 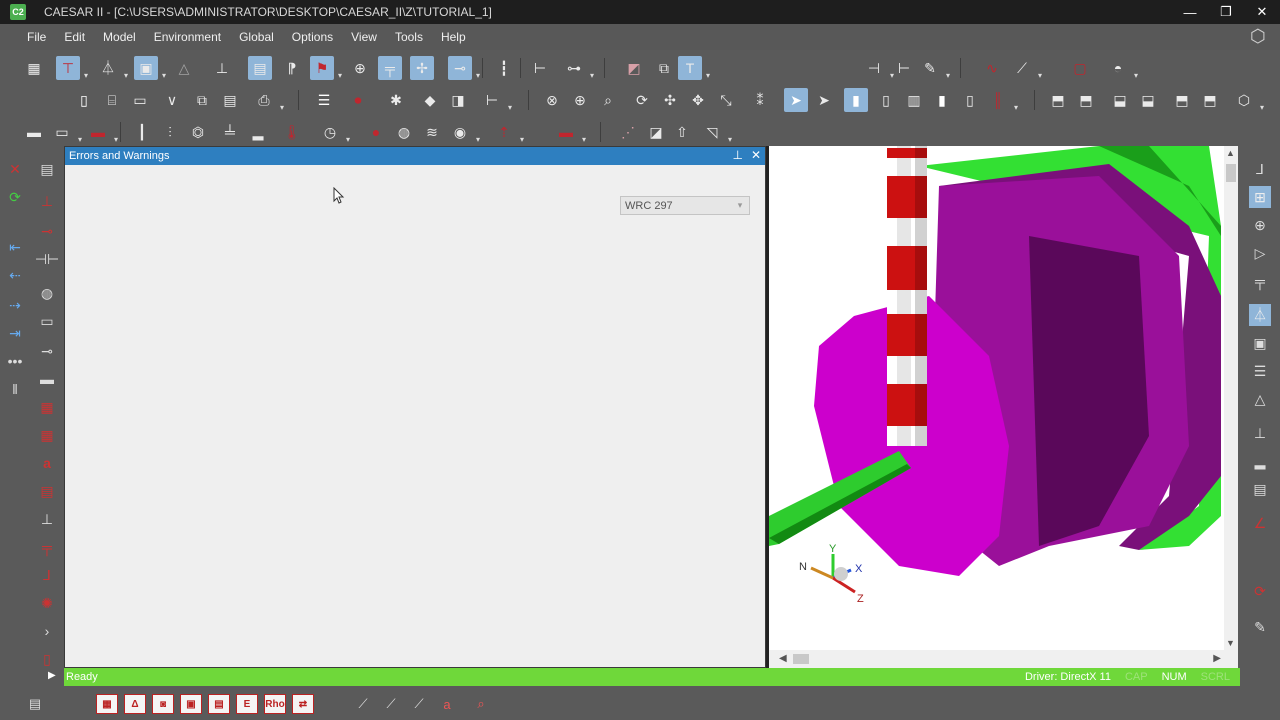 What do you see at coordinates (47, 351) in the screenshot?
I see `snubber-icon: ⊸` at bounding box center [47, 351].